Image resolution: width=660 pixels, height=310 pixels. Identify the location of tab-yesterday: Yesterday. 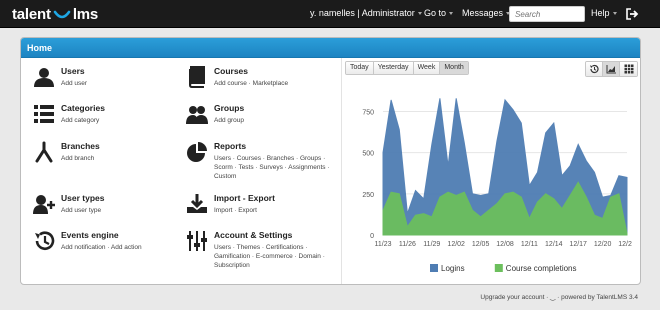
(393, 68).